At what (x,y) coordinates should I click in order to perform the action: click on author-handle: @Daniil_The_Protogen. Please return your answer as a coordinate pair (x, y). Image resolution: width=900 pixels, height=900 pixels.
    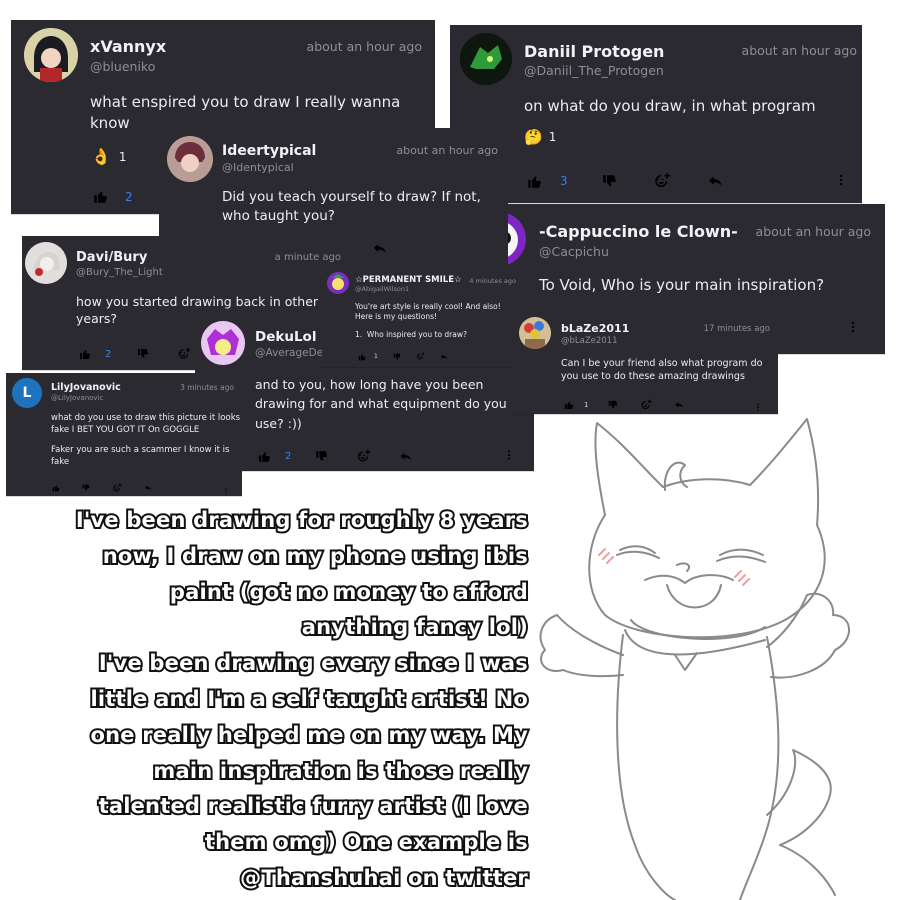
    Looking at the image, I should click on (594, 70).